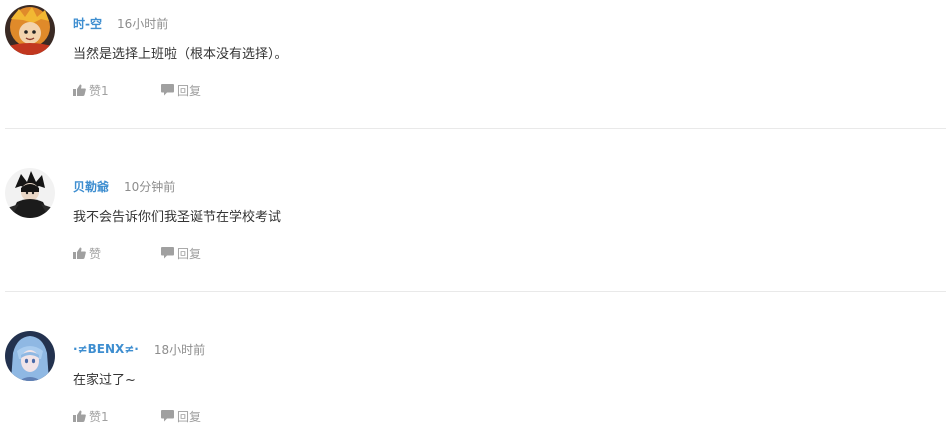 This screenshot has width=946, height=426. I want to click on comment-meta: 贝勒爺 10分钟前, so click(124, 186).